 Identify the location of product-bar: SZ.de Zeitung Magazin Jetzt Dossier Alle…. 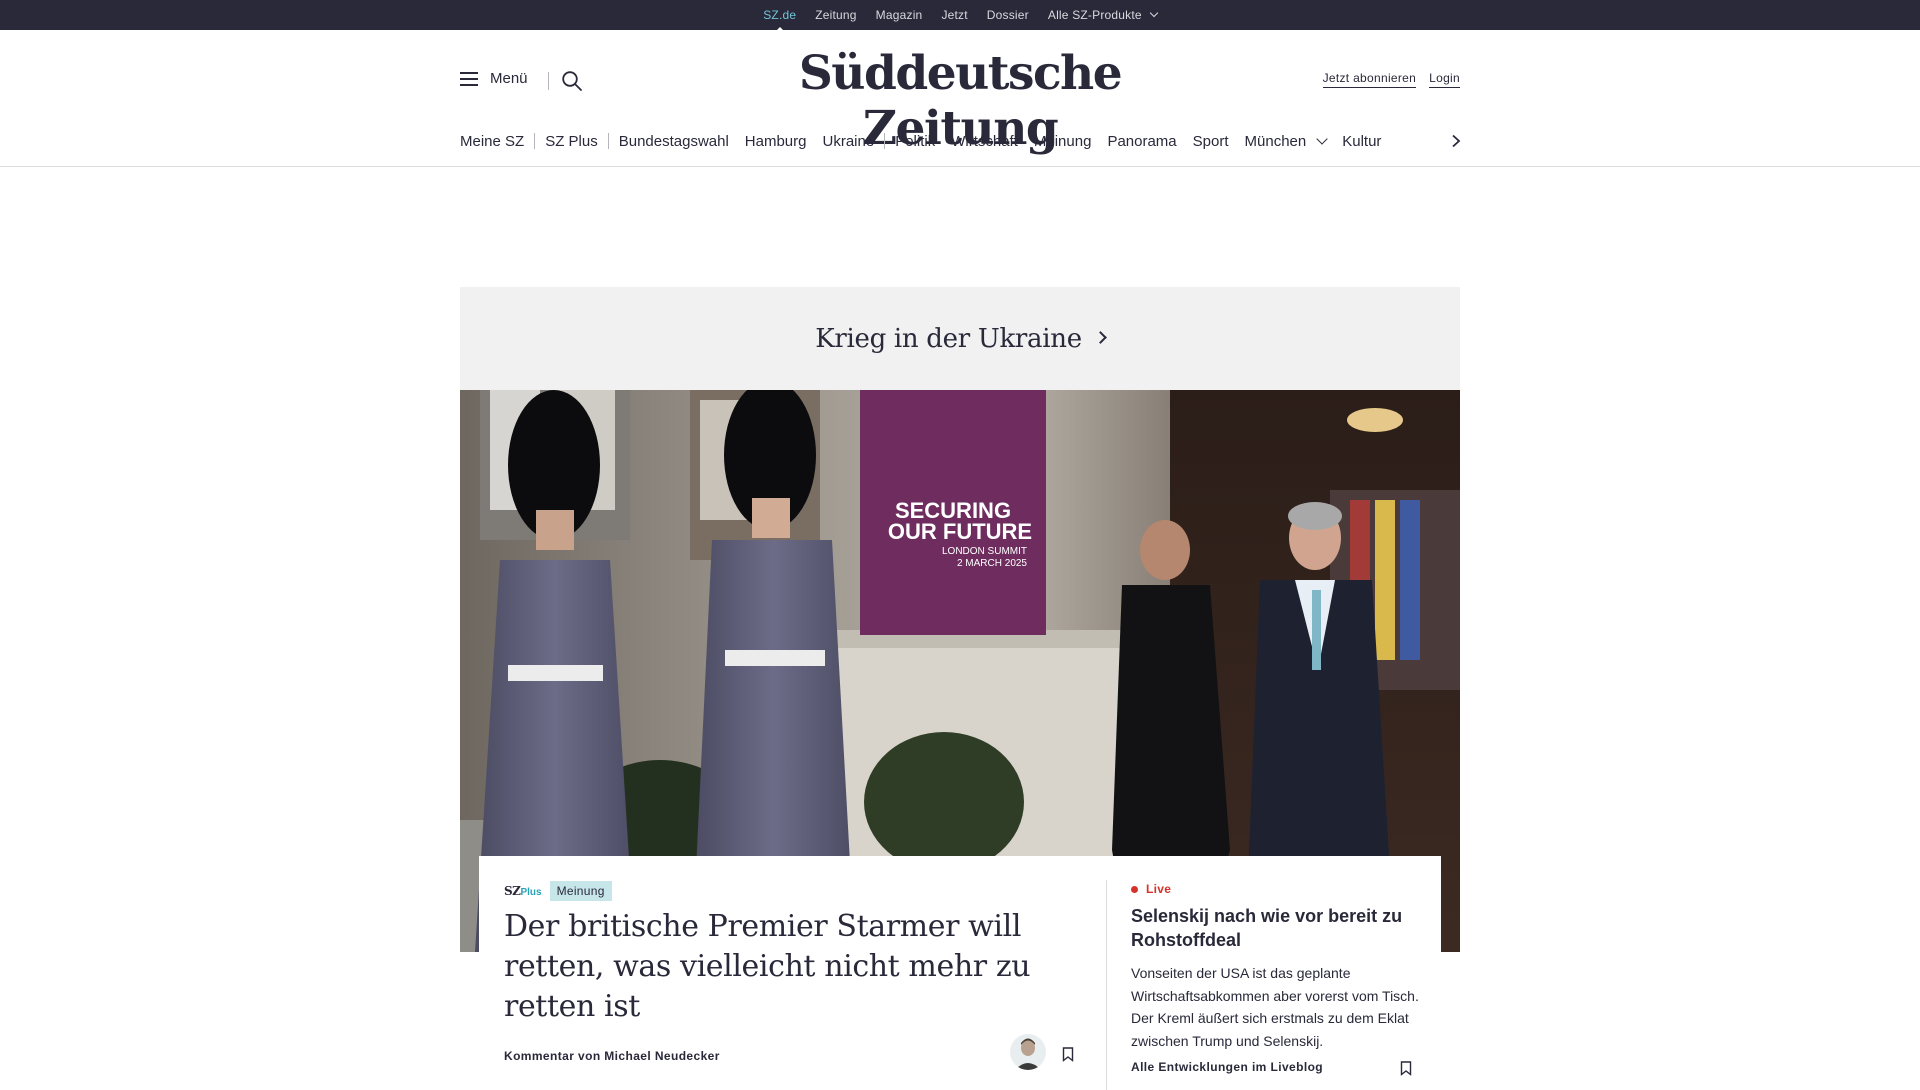
(960, 16).